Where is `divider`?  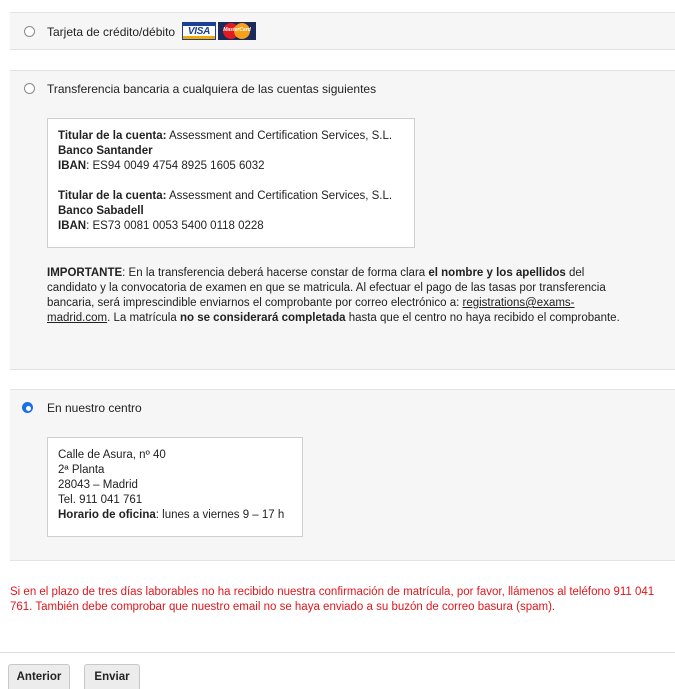 divider is located at coordinates (337, 652).